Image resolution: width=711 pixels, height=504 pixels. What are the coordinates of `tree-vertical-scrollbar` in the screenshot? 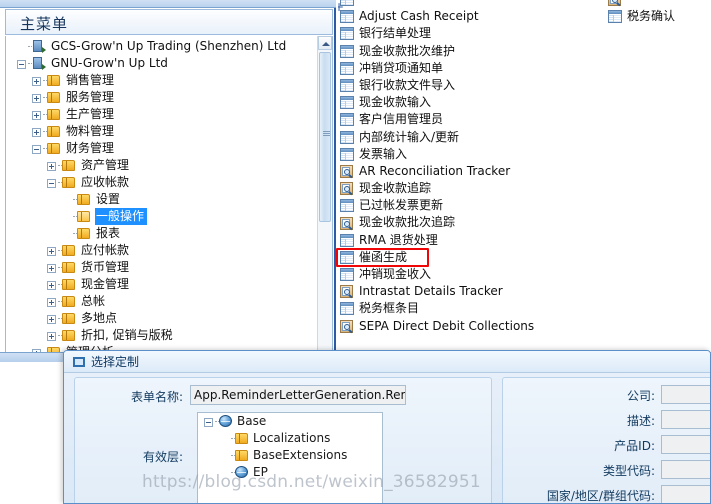 It's located at (324, 196).